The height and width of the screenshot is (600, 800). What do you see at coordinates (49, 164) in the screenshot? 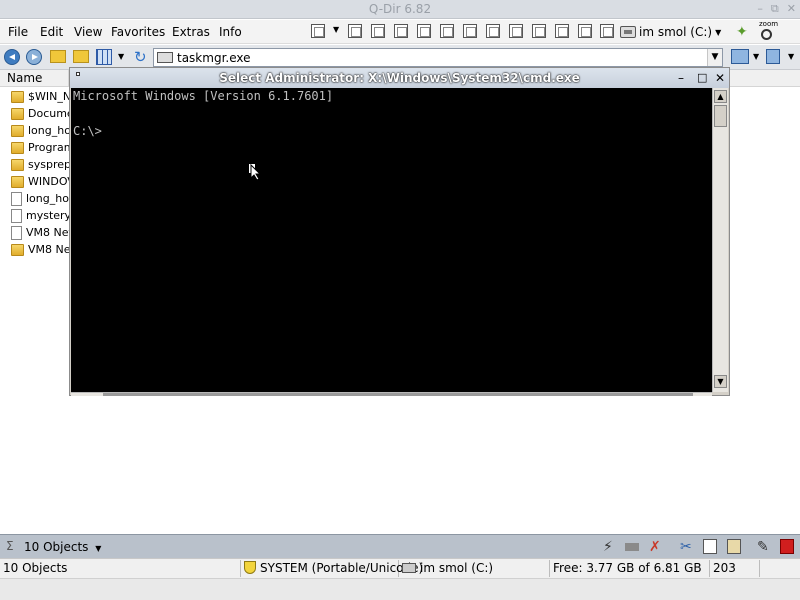
I see `file-name: sysprep` at bounding box center [49, 164].